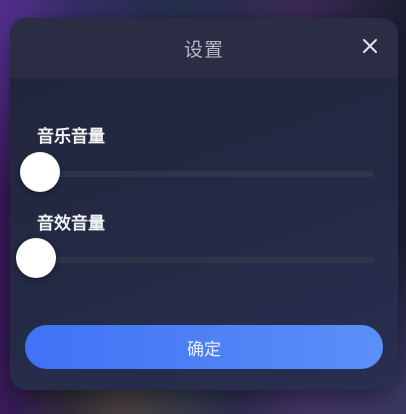 Image resolution: width=406 pixels, height=414 pixels. What do you see at coordinates (204, 347) in the screenshot?
I see `confirm-button: 确定` at bounding box center [204, 347].